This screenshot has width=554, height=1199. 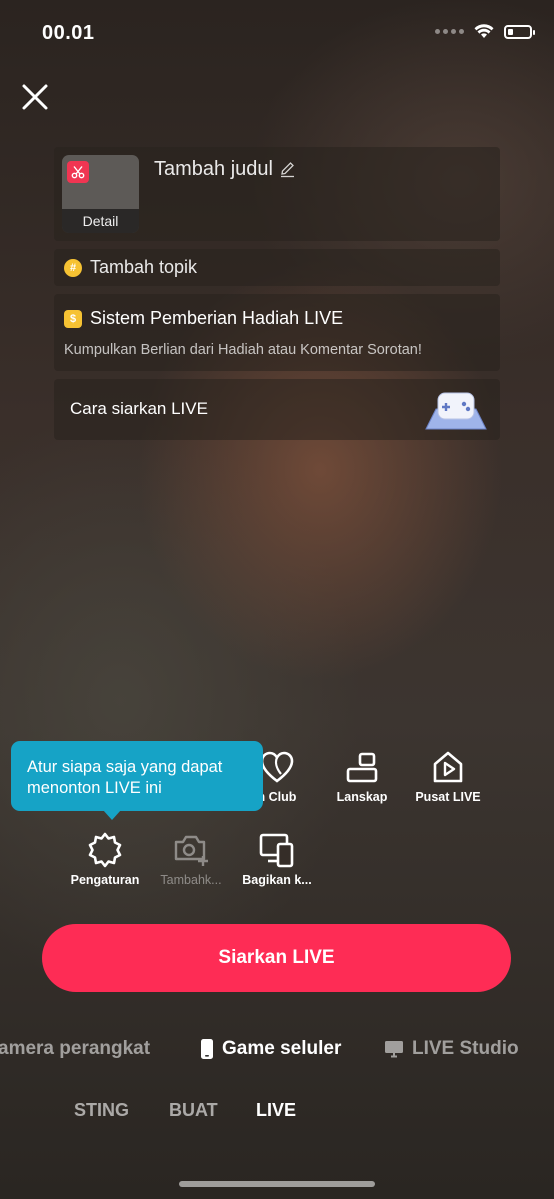 I want to click on topic-label: Tambah topik, so click(x=144, y=267).